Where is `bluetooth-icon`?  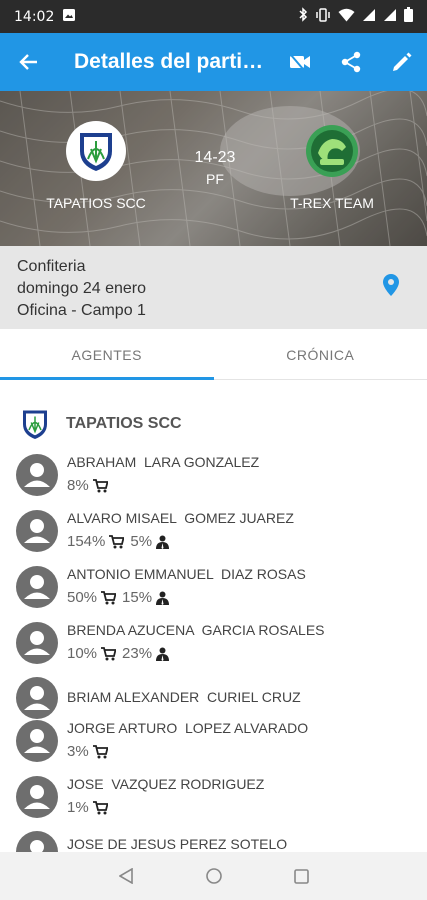
bluetooth-icon is located at coordinates (303, 16).